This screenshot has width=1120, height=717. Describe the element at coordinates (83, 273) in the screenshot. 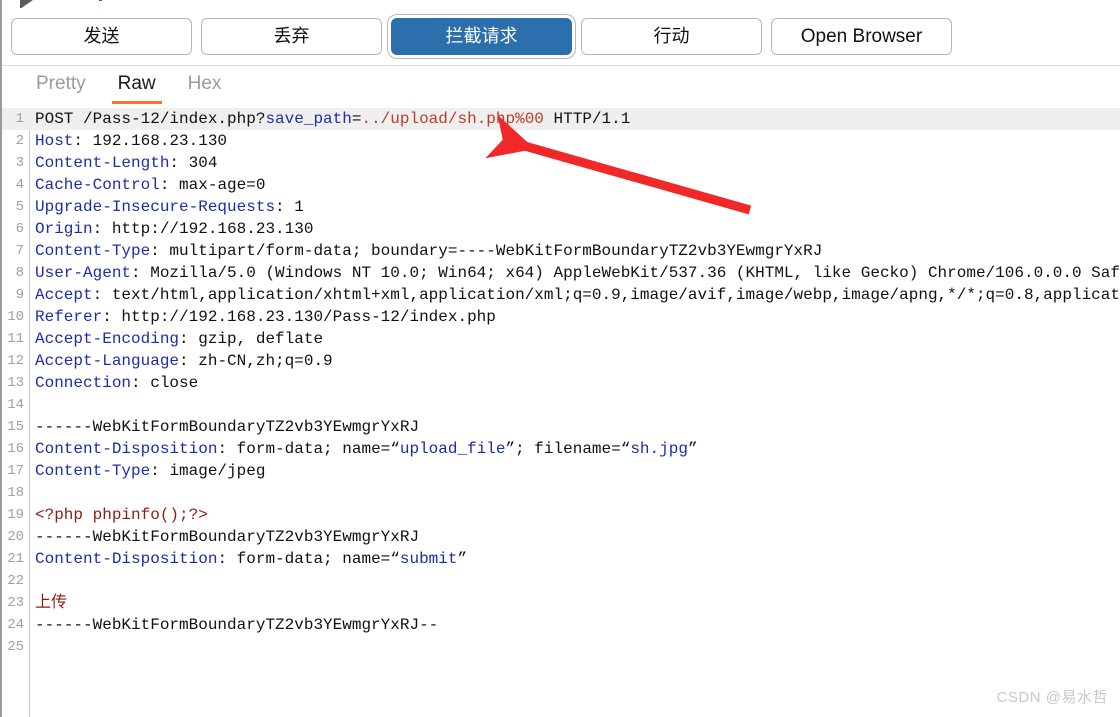

I see `code-token: User-Agent` at that location.